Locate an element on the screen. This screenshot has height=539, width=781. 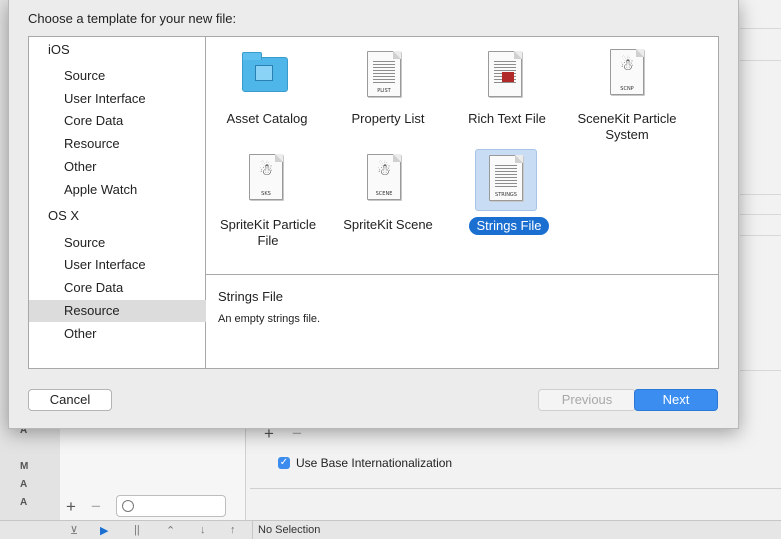
sks-document-icon: ☃ SKS is located at coordinates (266, 177).